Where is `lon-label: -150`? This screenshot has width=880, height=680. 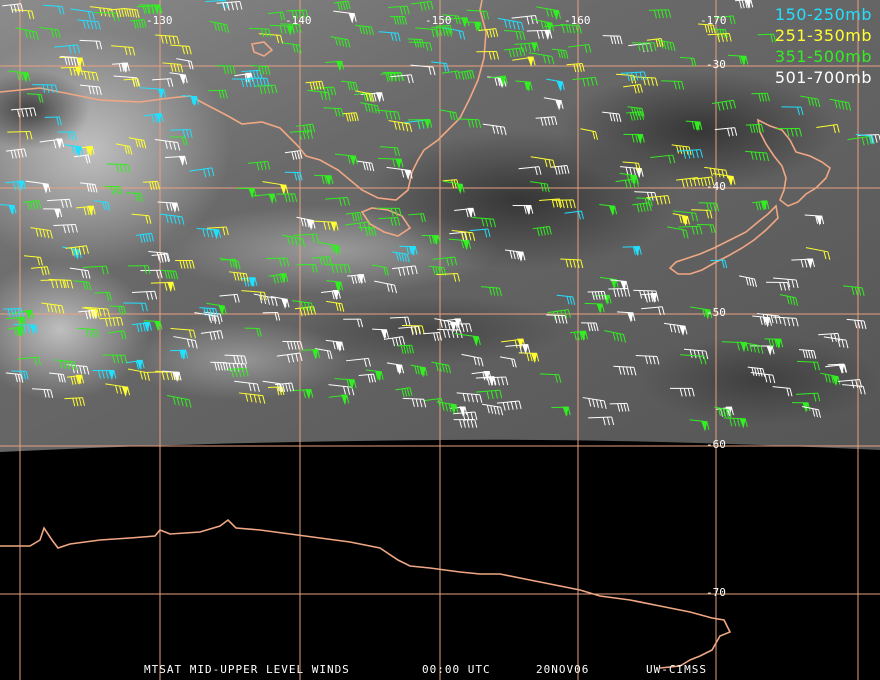 lon-label: -150 is located at coordinates (438, 20).